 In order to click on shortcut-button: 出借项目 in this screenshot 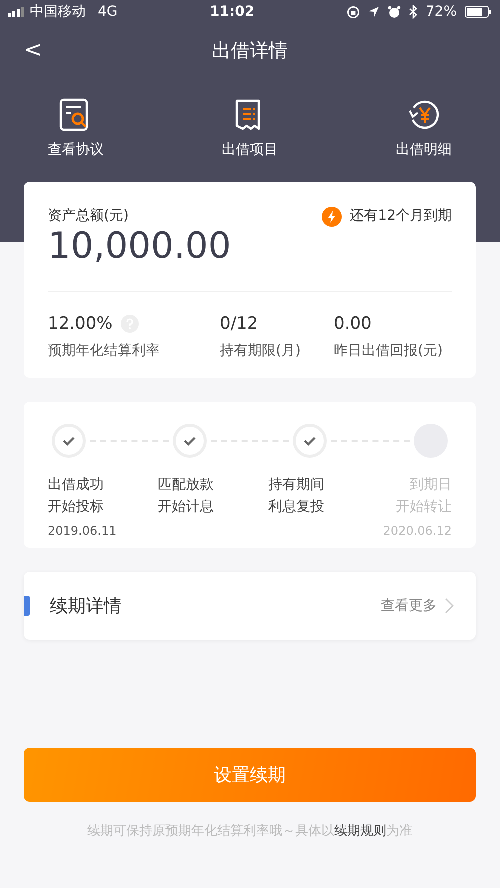, I will do `click(250, 129)`.